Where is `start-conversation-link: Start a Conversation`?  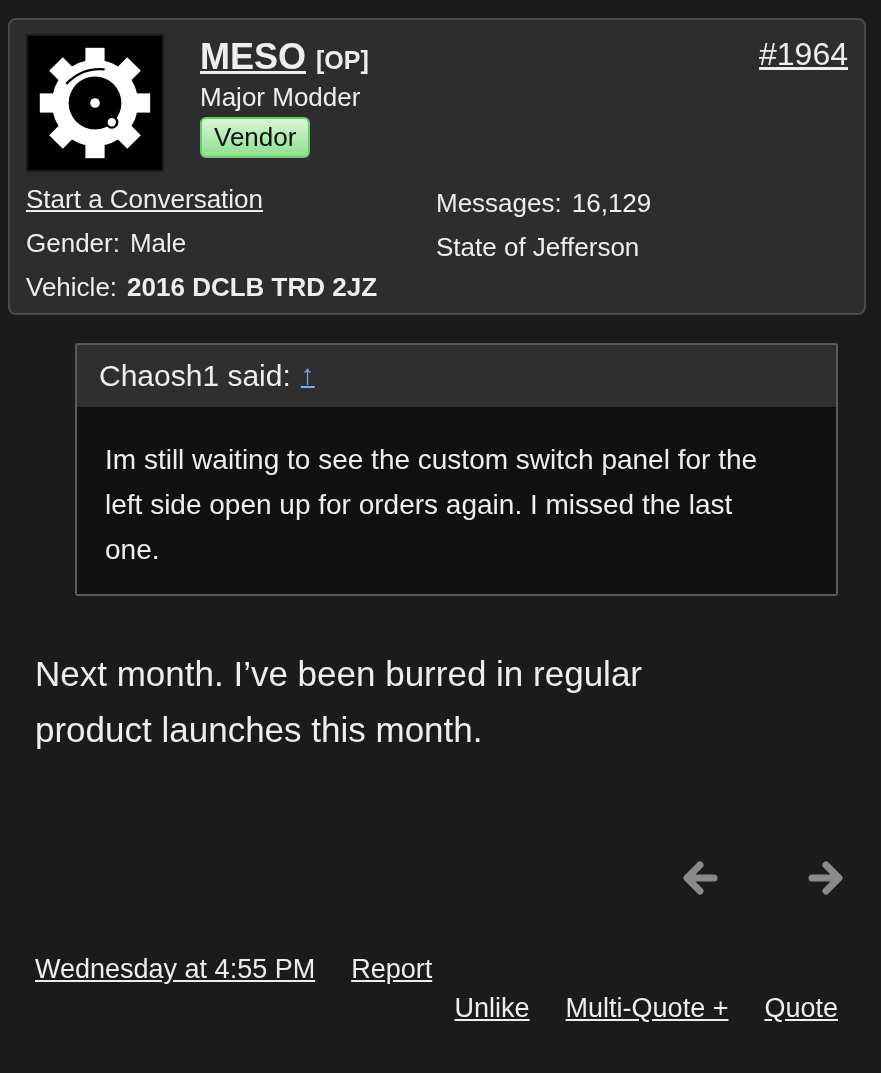
start-conversation-link: Start a Conversation is located at coordinates (231, 199).